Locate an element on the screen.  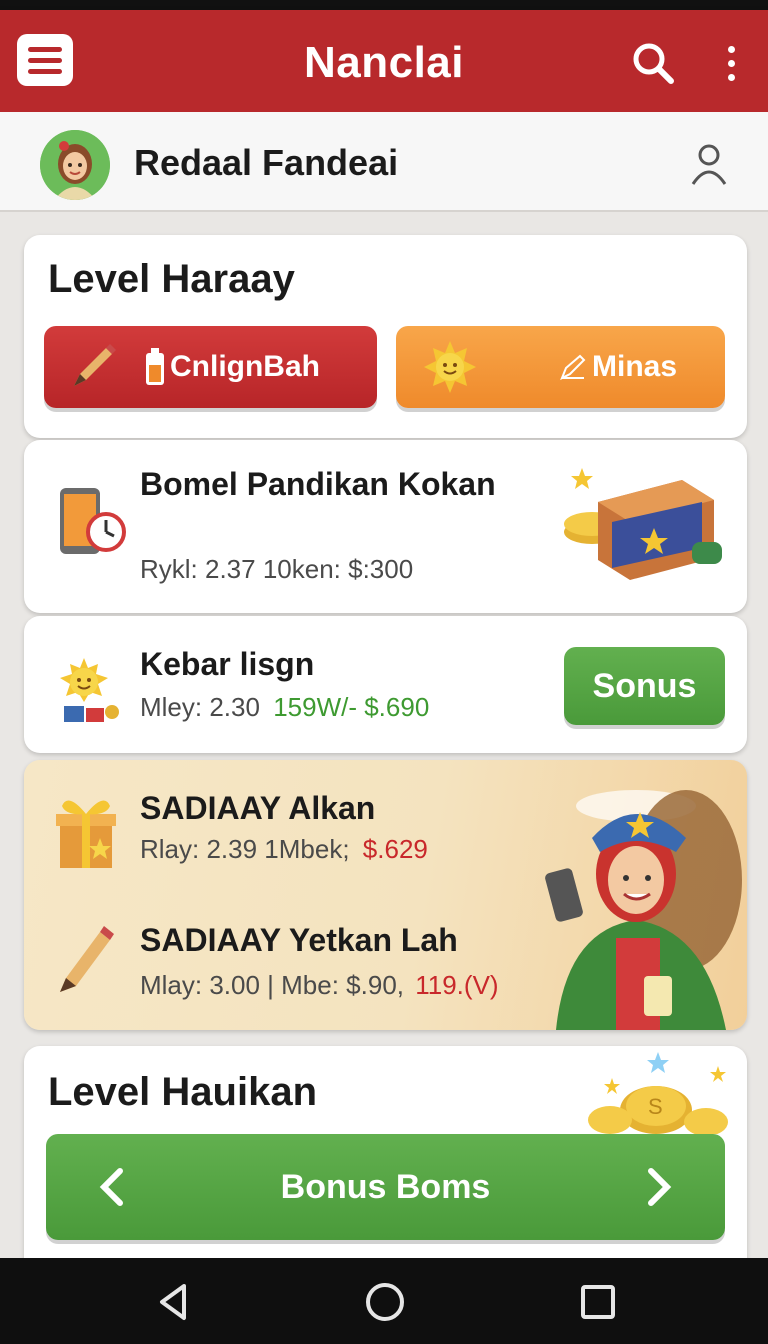
bottom-card-title: Level Hauikan is located at coordinates (183, 1092).